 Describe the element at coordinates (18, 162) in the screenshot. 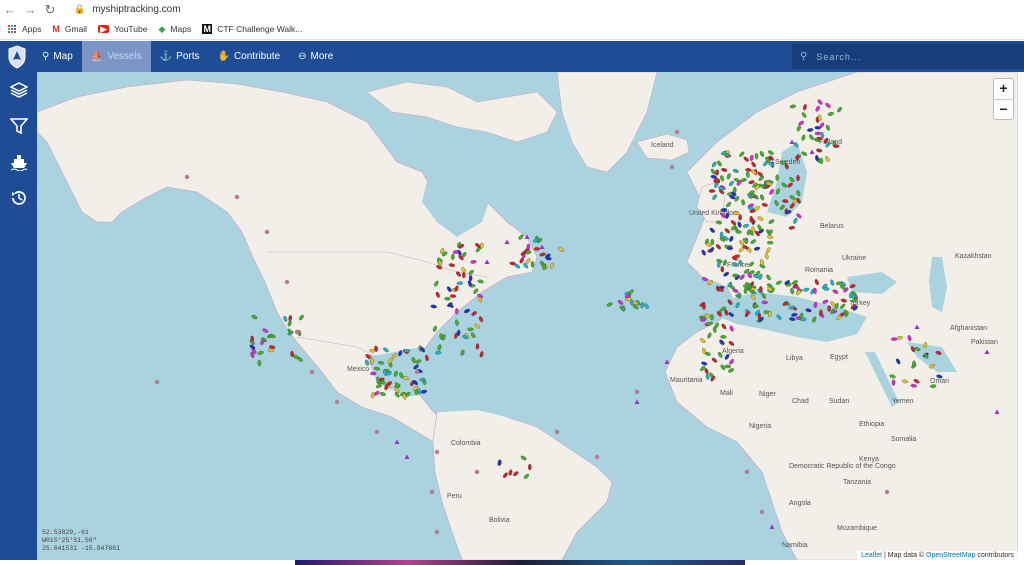

I see `fleet-button` at that location.